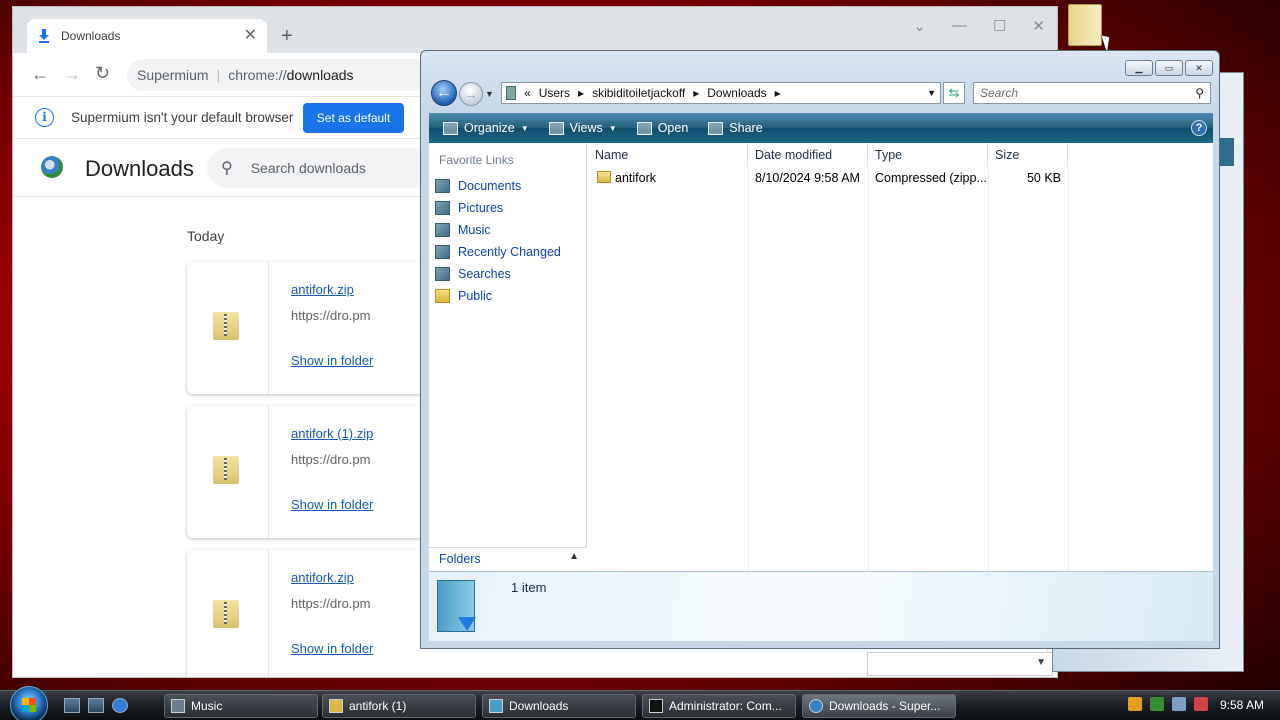 This screenshot has height=720, width=1280. What do you see at coordinates (1199, 128) in the screenshot?
I see `help-icon: ?` at bounding box center [1199, 128].